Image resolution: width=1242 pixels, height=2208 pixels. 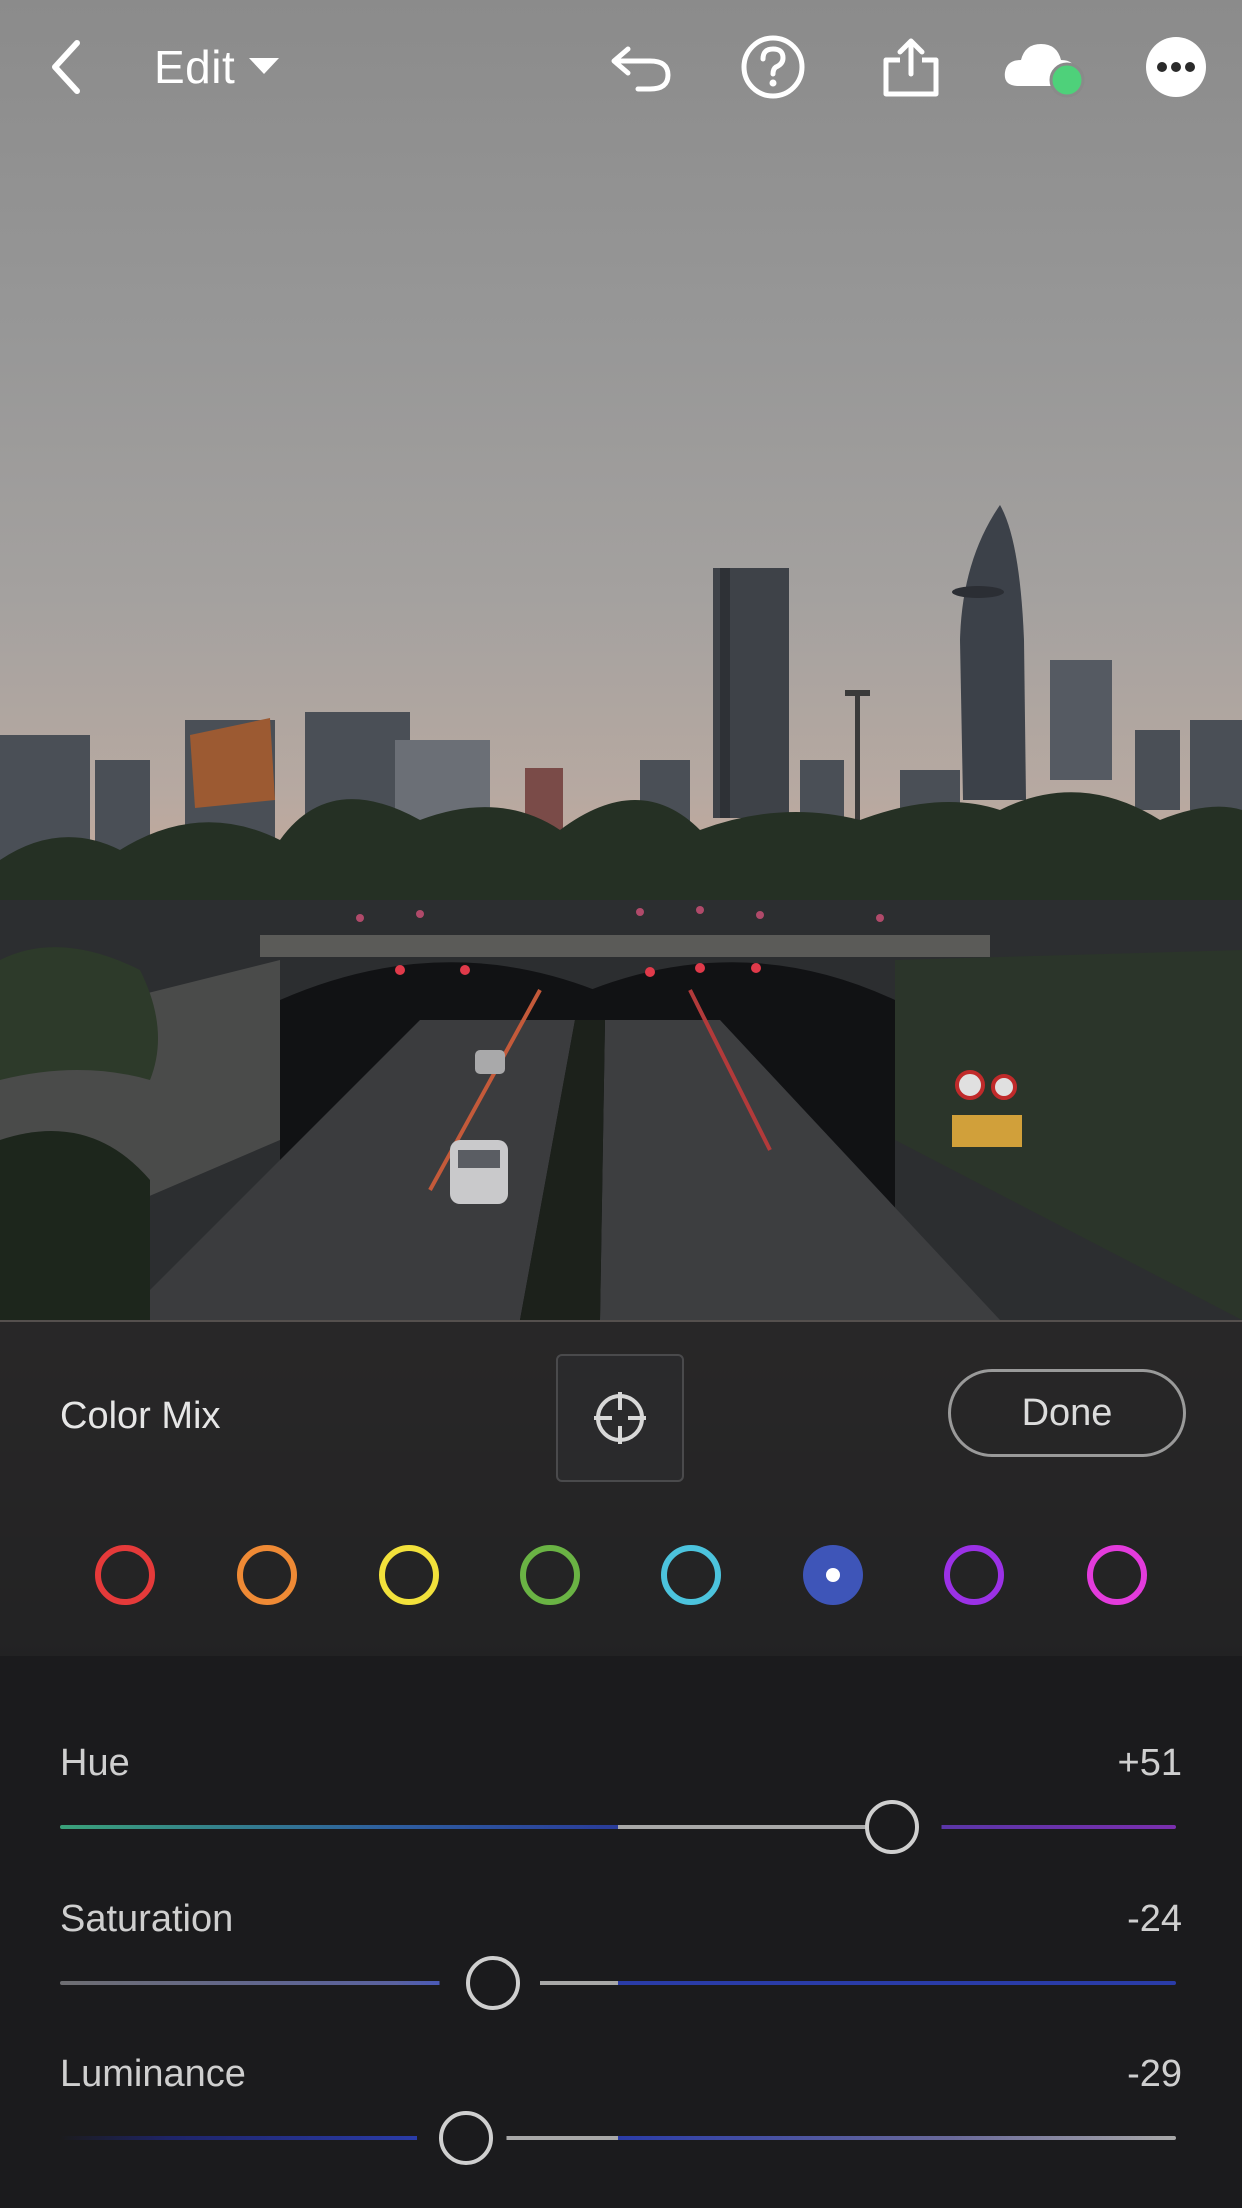 I want to click on help-icon, so click(x=773, y=67).